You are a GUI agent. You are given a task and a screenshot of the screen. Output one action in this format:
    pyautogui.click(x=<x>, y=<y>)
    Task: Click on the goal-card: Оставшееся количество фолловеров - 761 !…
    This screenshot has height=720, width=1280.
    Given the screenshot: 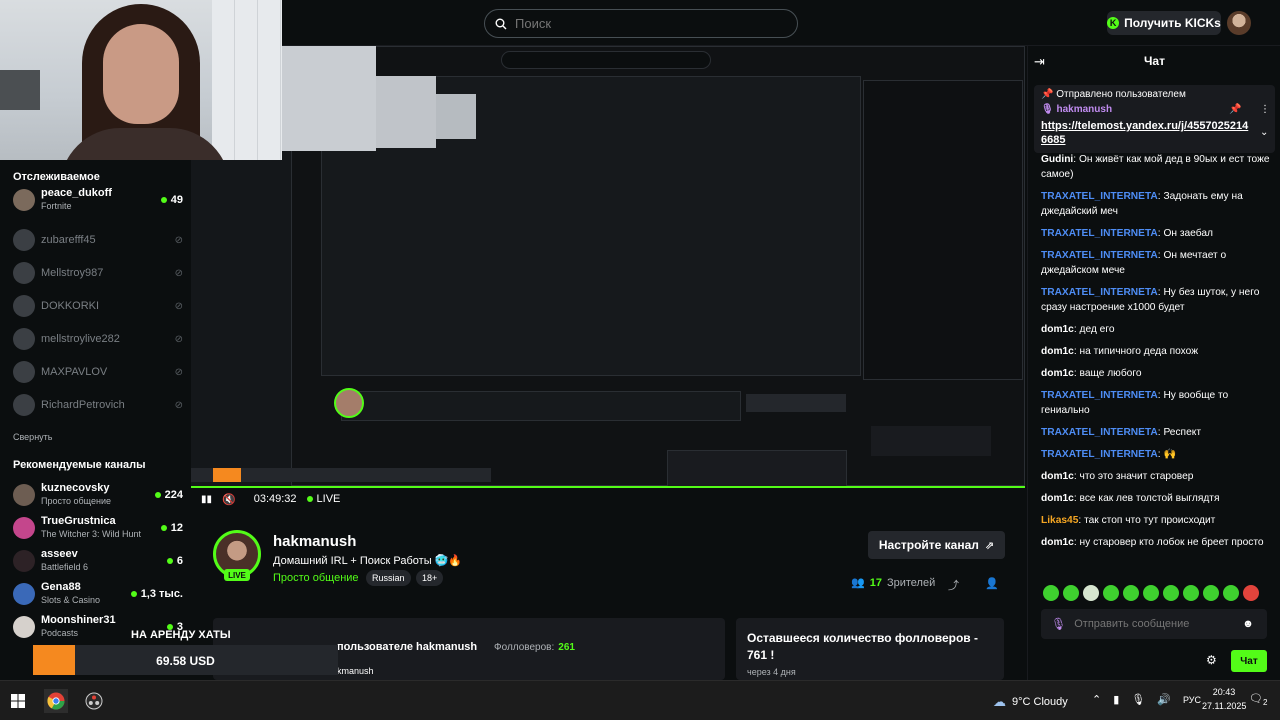 What is the action you would take?
    pyautogui.click(x=870, y=649)
    